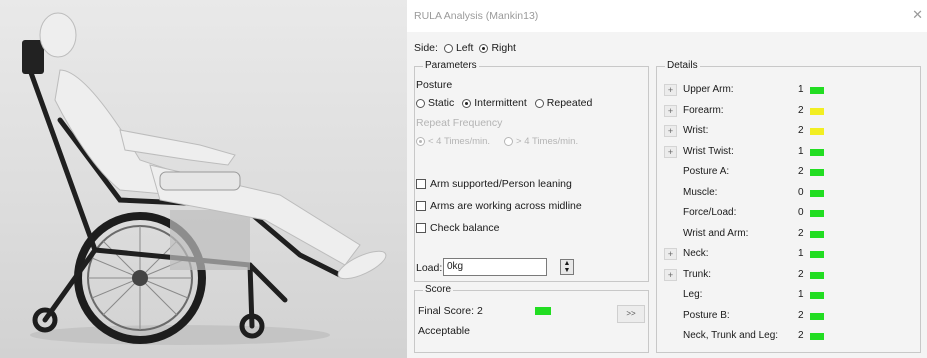 This screenshot has width=927, height=358. I want to click on detail-row: + Neck: 1, so click(788, 255).